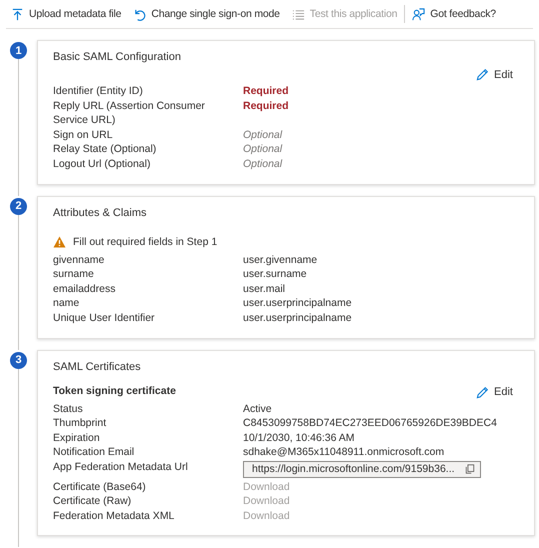  What do you see at coordinates (129, 113) in the screenshot?
I see `field-label: Reply URL (Assertion Consumer Service URL)` at bounding box center [129, 113].